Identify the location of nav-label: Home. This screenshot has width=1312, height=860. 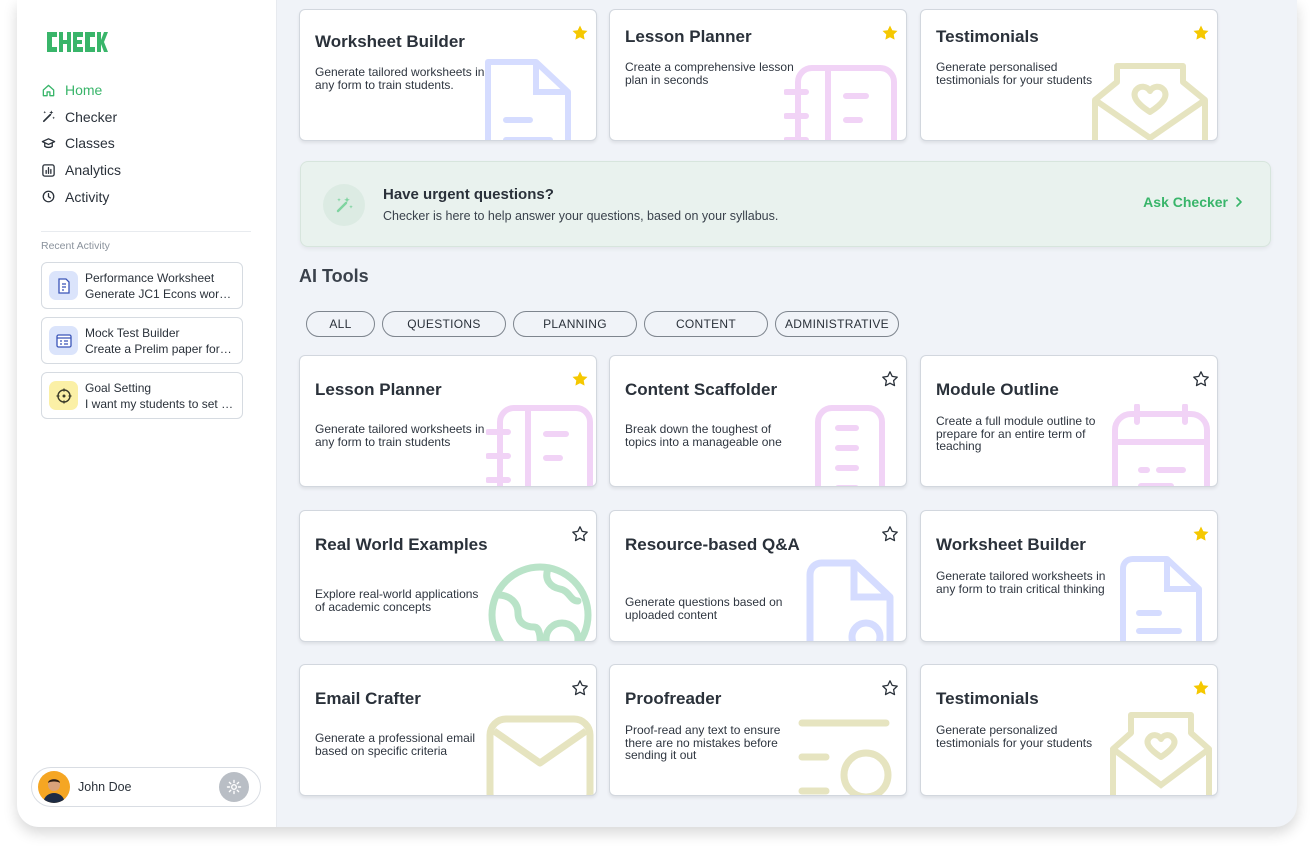
(84, 90).